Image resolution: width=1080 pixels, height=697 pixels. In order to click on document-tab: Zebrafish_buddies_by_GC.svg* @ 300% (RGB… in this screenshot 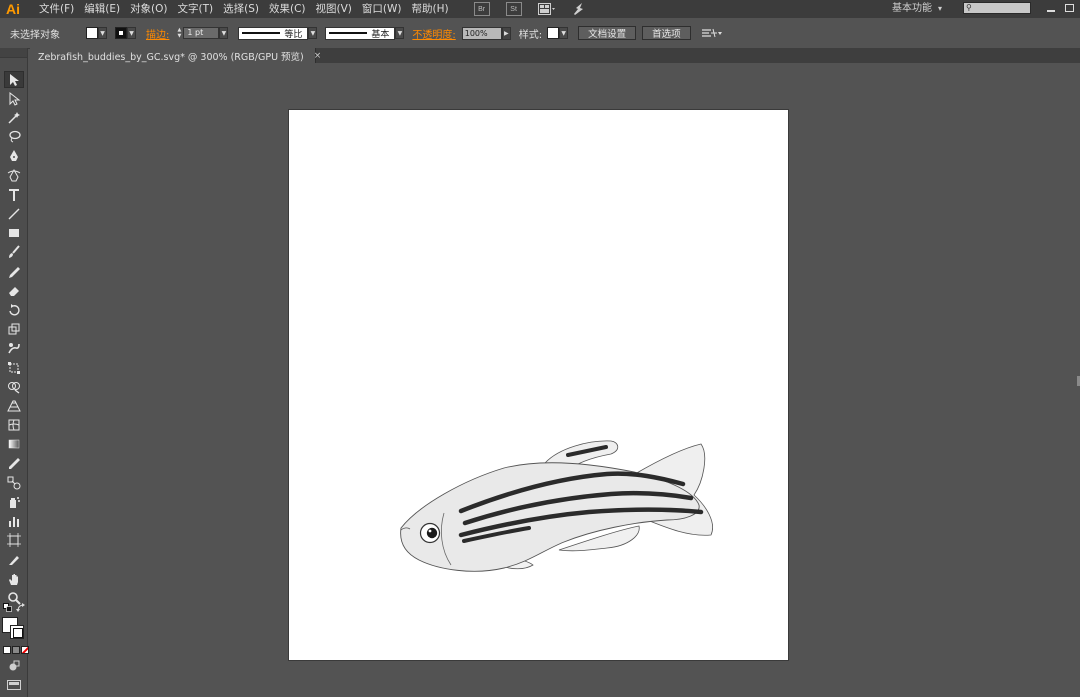, I will do `click(175, 55)`.